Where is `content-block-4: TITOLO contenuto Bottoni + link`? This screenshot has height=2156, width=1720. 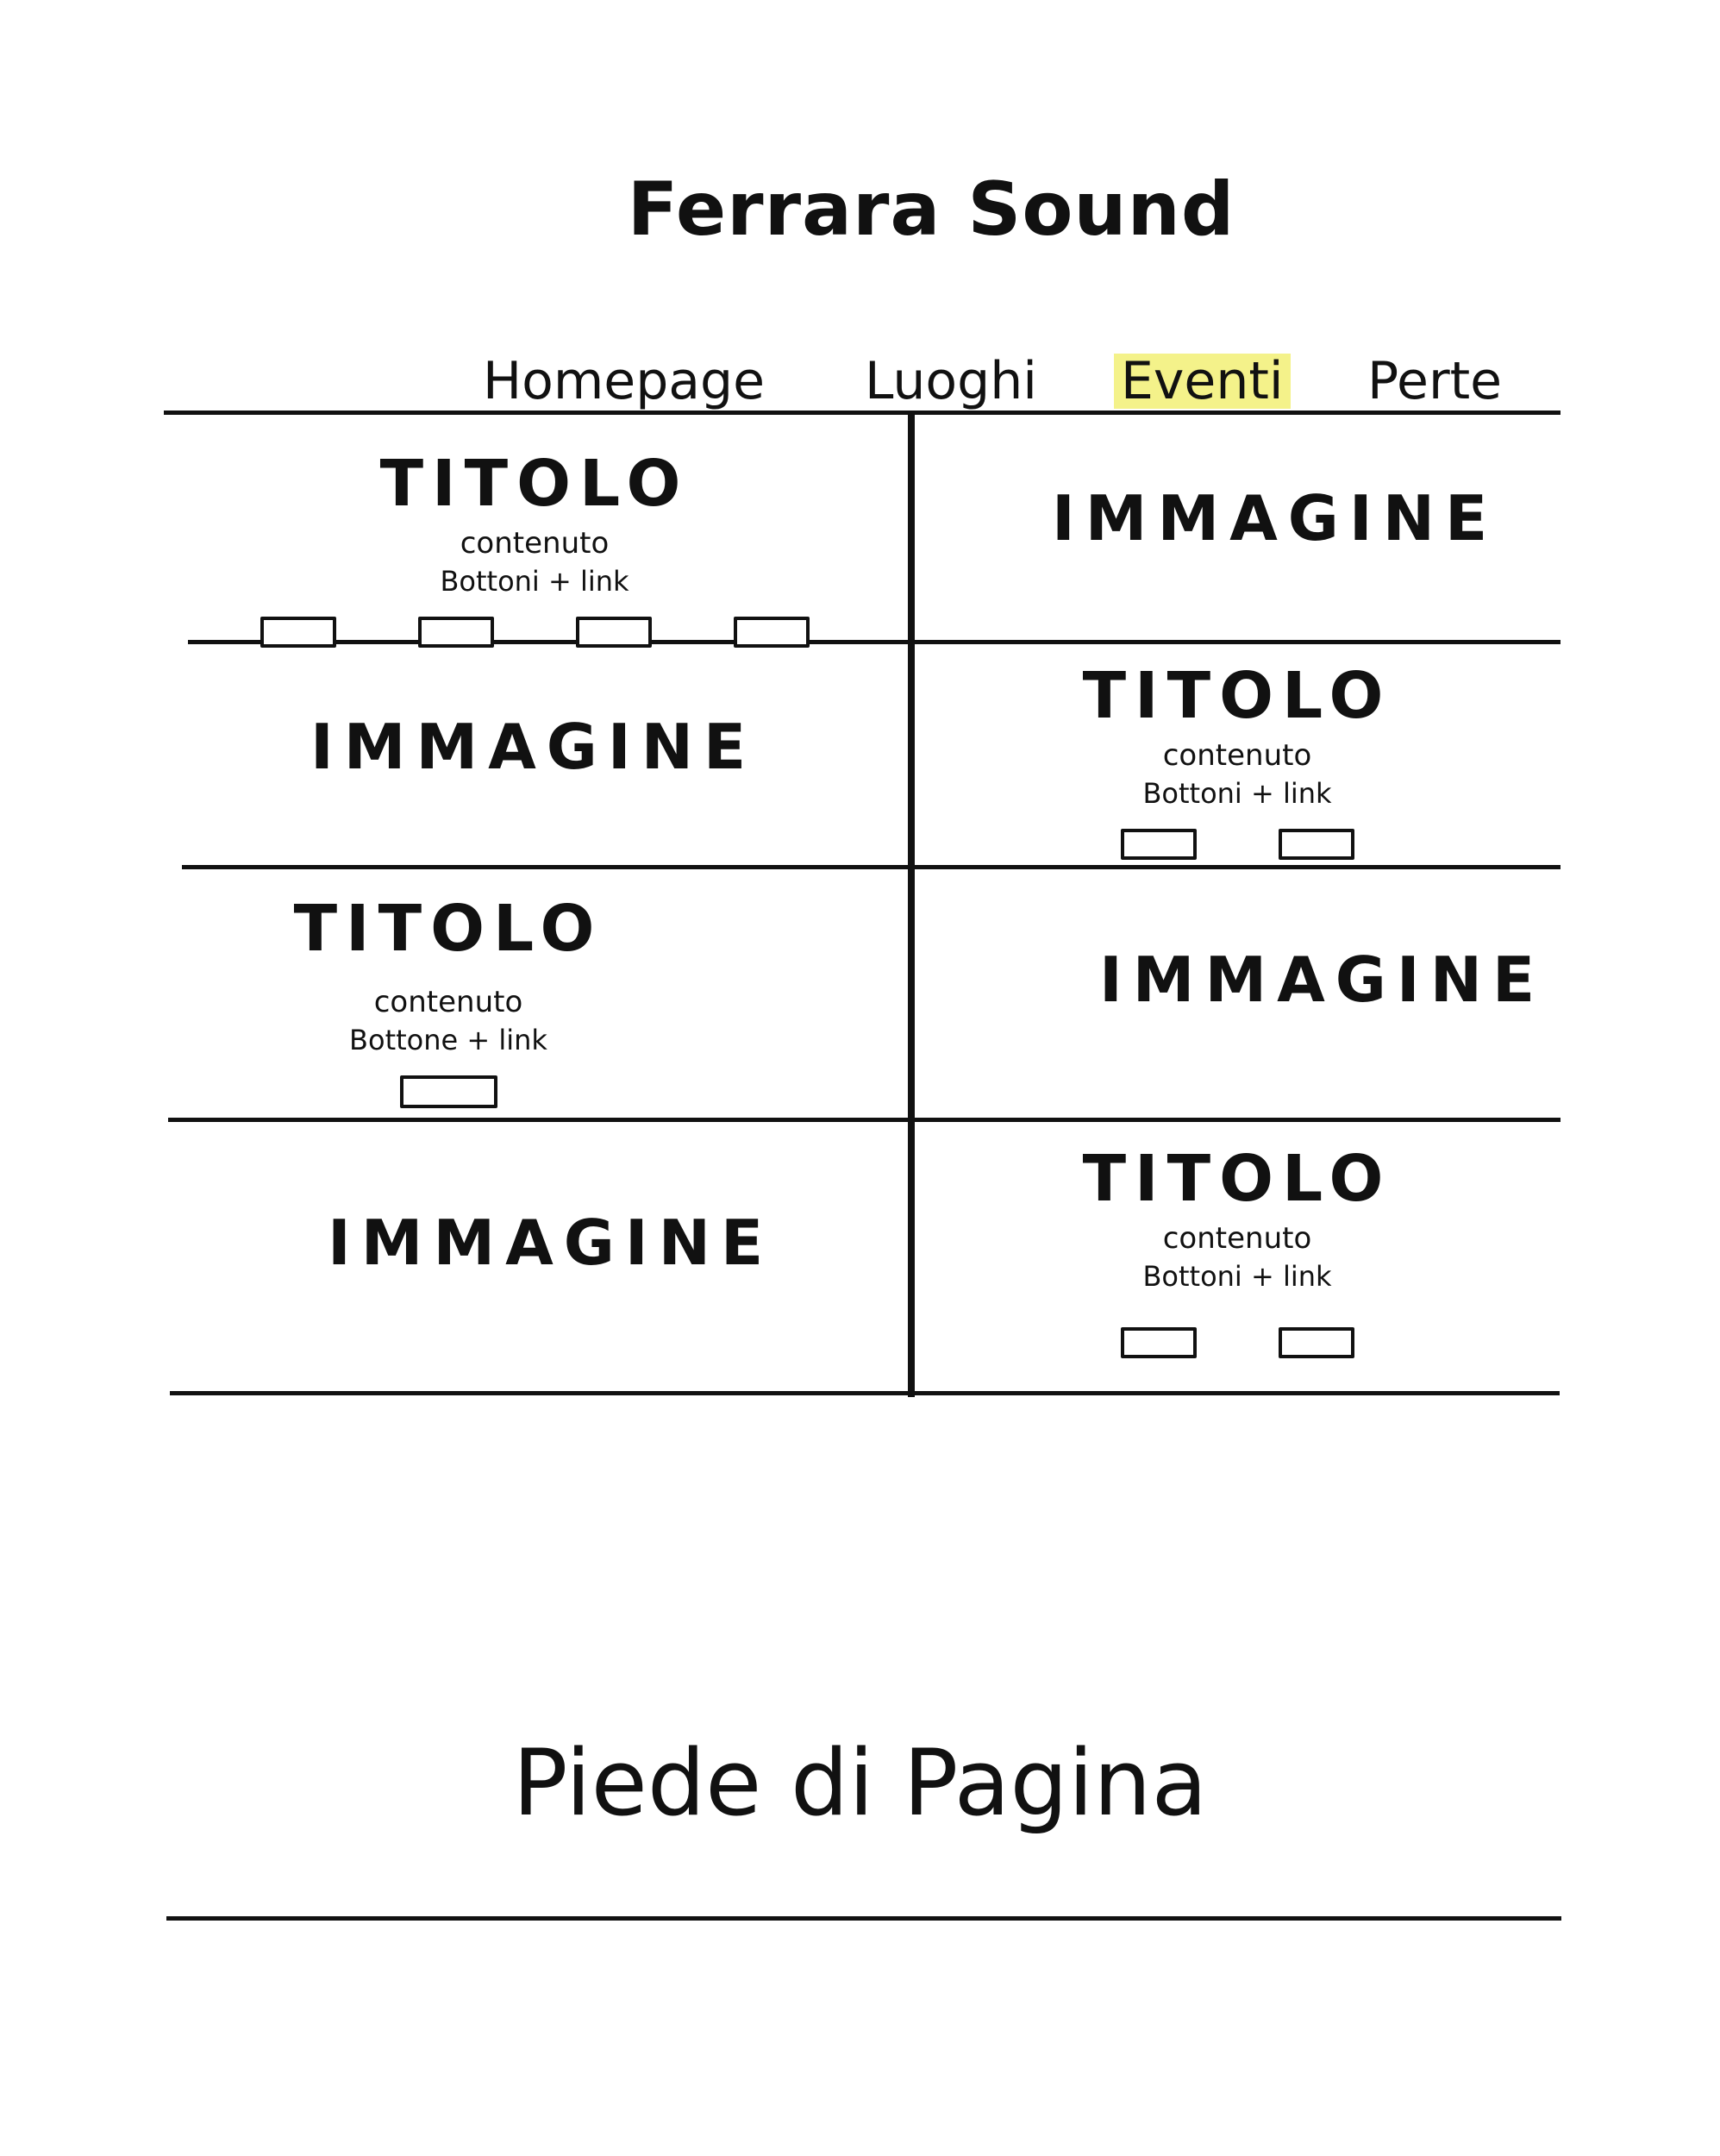 content-block-4: TITOLO contenuto Bottoni + link is located at coordinates (1237, 1252).